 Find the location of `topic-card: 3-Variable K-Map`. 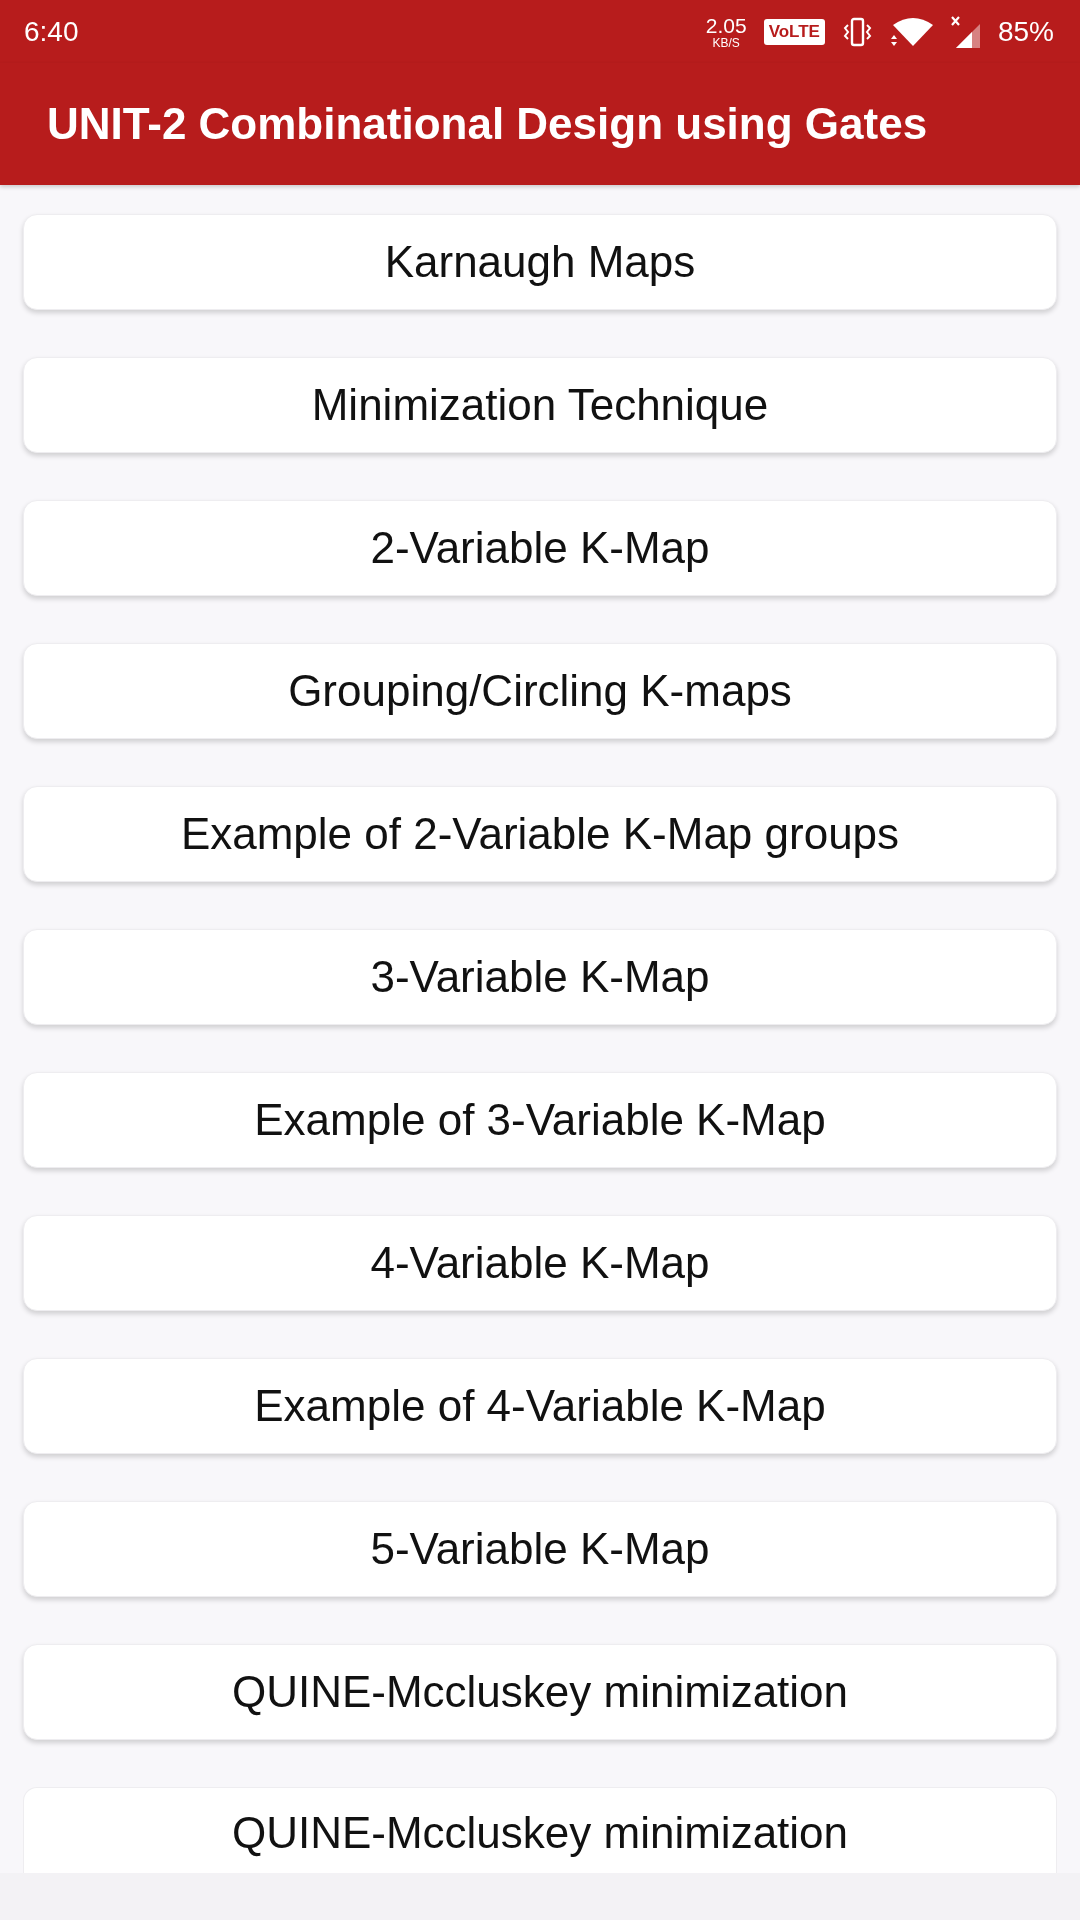

topic-card: 3-Variable K-Map is located at coordinates (540, 977).